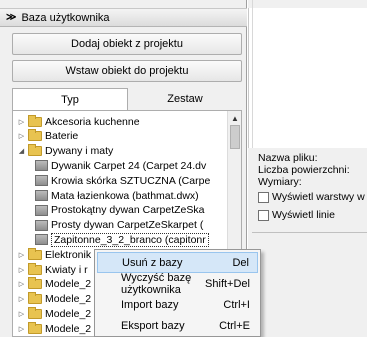  I want to click on tree-row-label: Prostokątny dywan CarpetZeSka, so click(128, 210).